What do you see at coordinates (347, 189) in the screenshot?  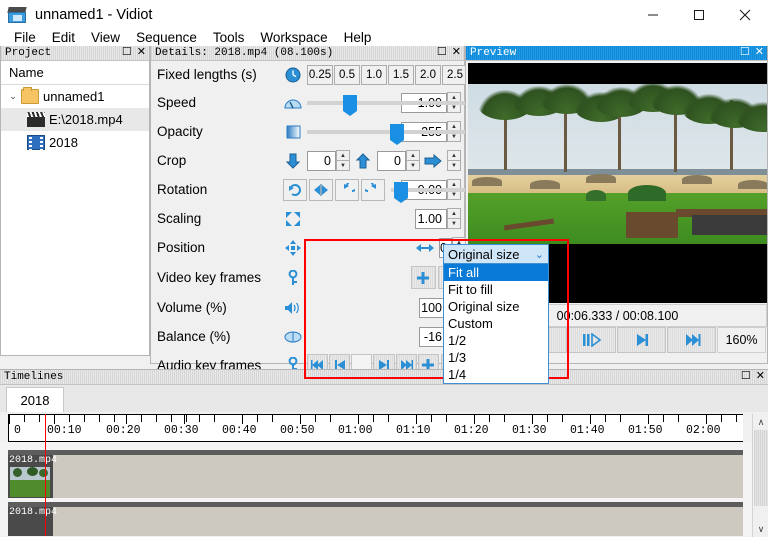 I see `rotate-ccw-icon` at bounding box center [347, 189].